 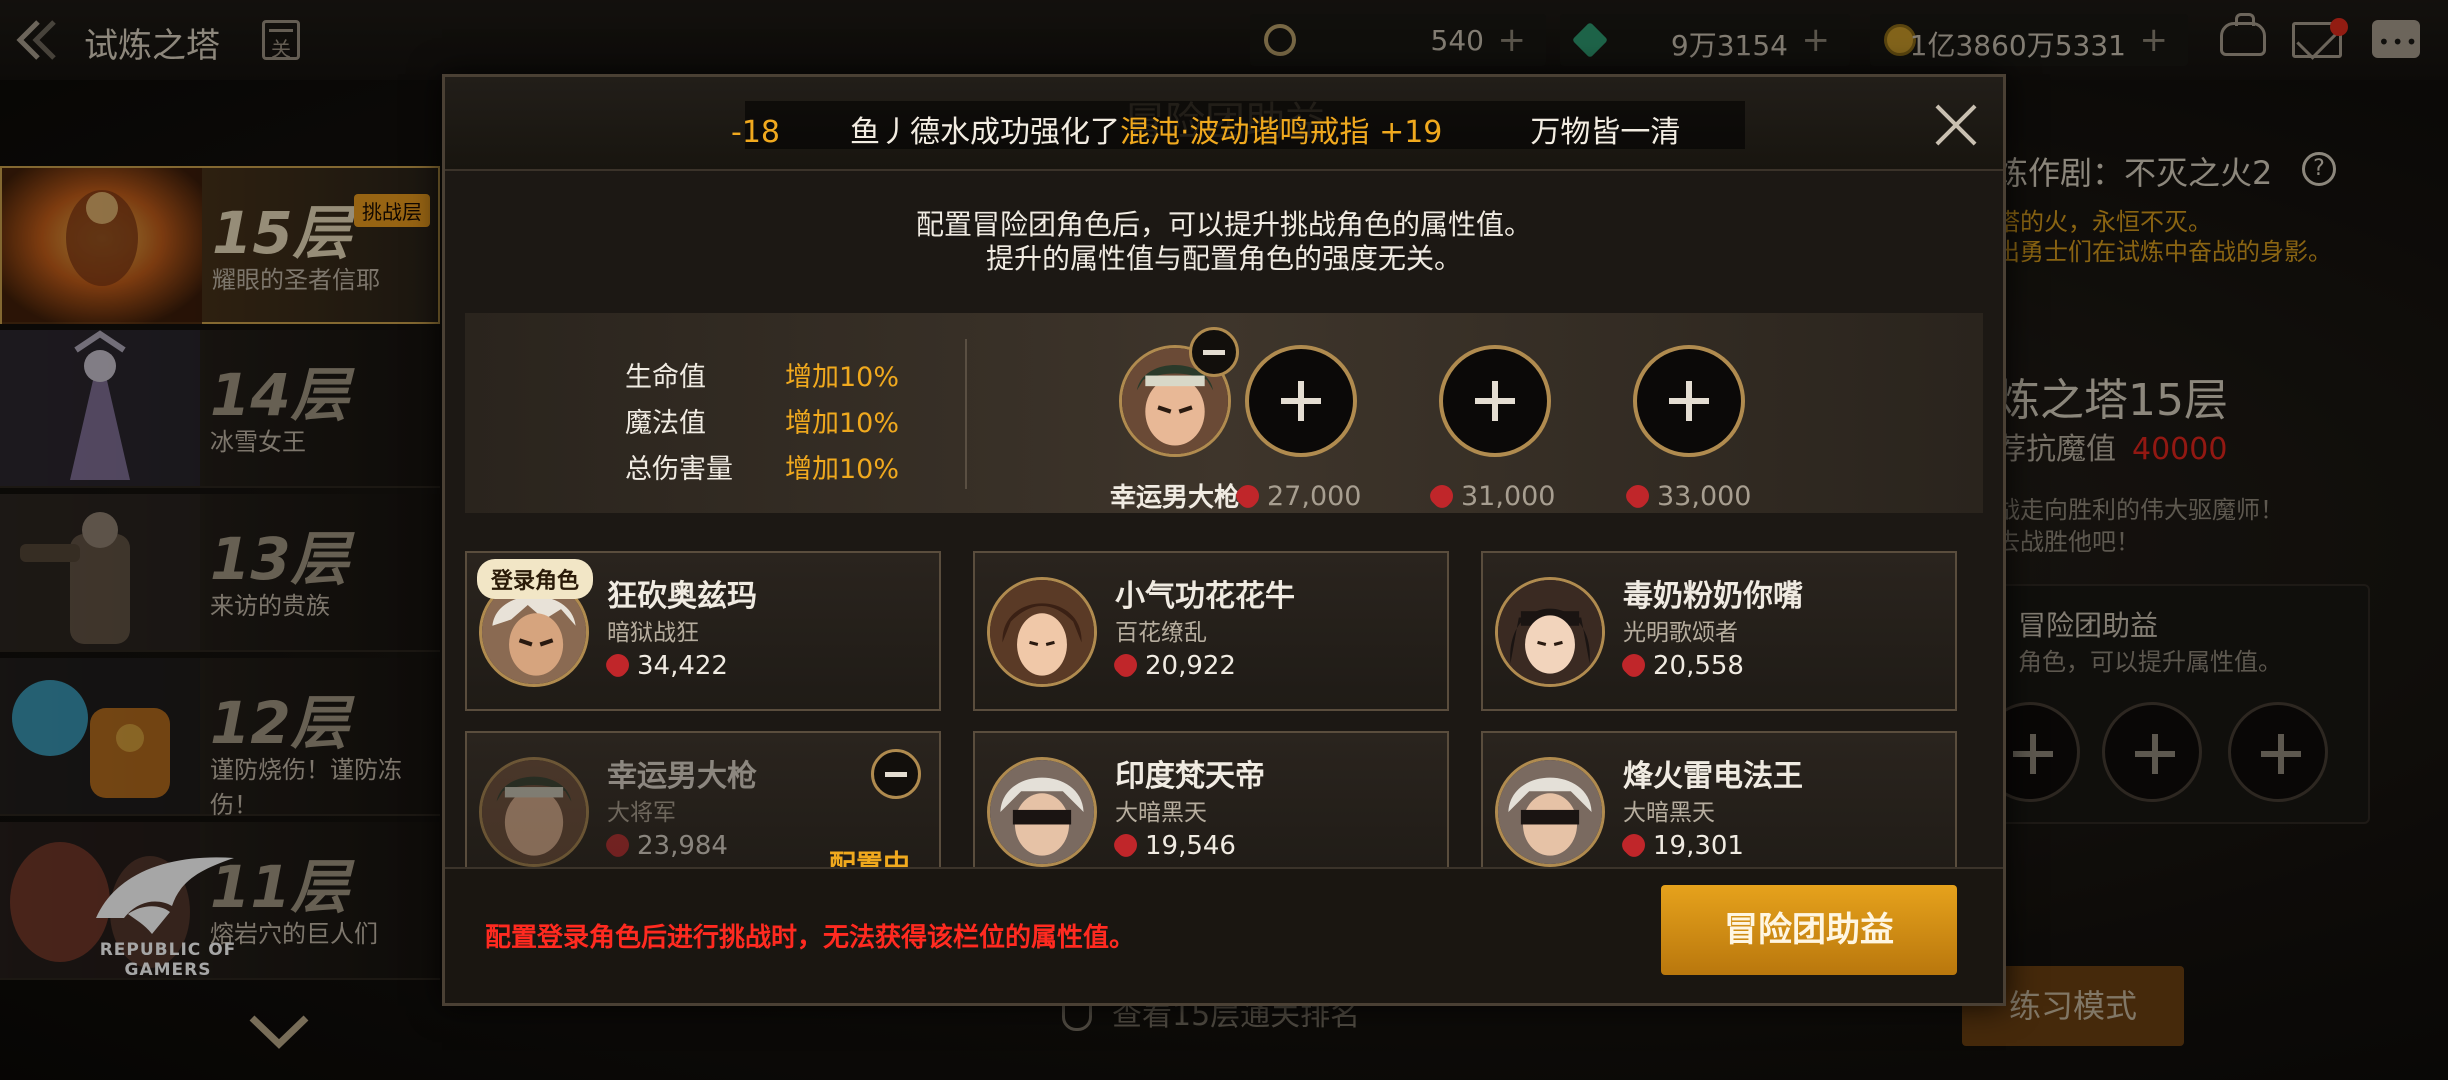 What do you see at coordinates (1955, 125) in the screenshot?
I see `close-icon` at bounding box center [1955, 125].